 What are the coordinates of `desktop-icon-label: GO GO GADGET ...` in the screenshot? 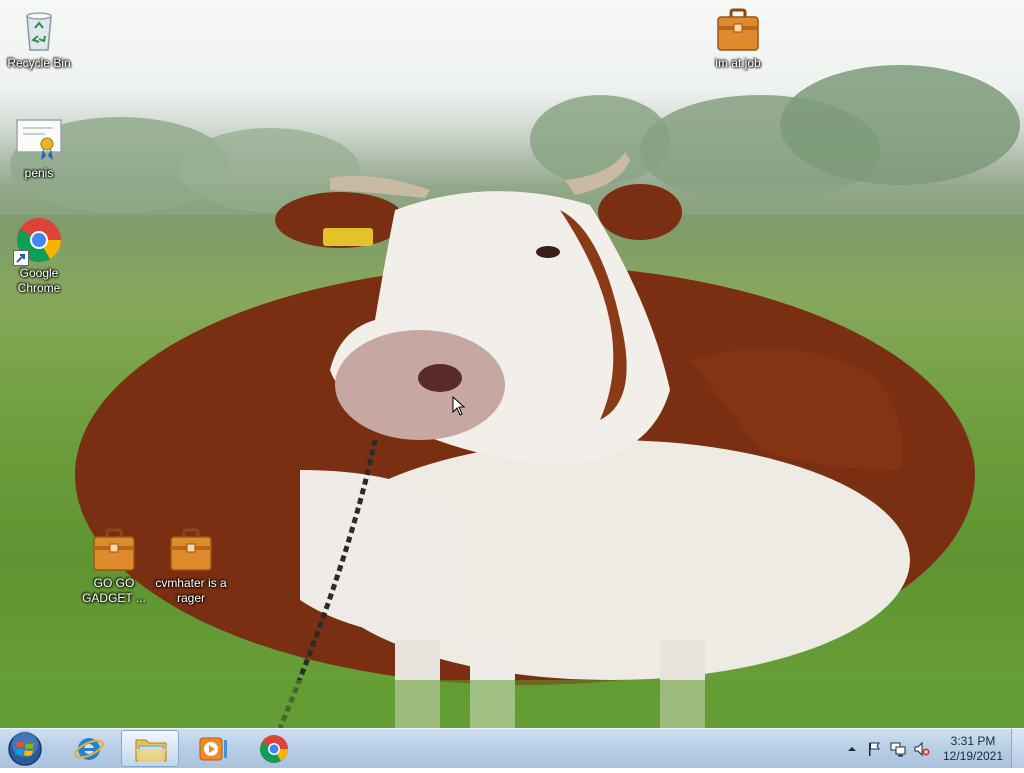 It's located at (114, 590).